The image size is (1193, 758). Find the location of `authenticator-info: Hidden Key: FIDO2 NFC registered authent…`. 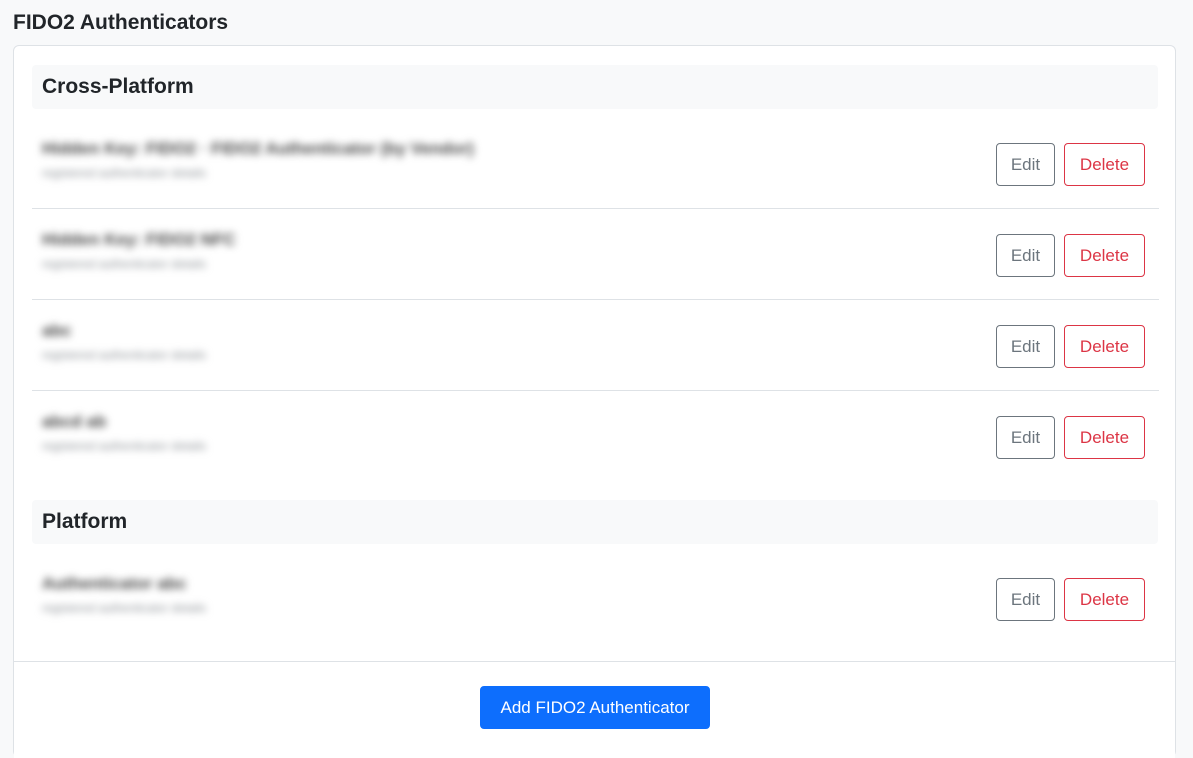

authenticator-info: Hidden Key: FIDO2 NFC registered authent… is located at coordinates (139, 251).